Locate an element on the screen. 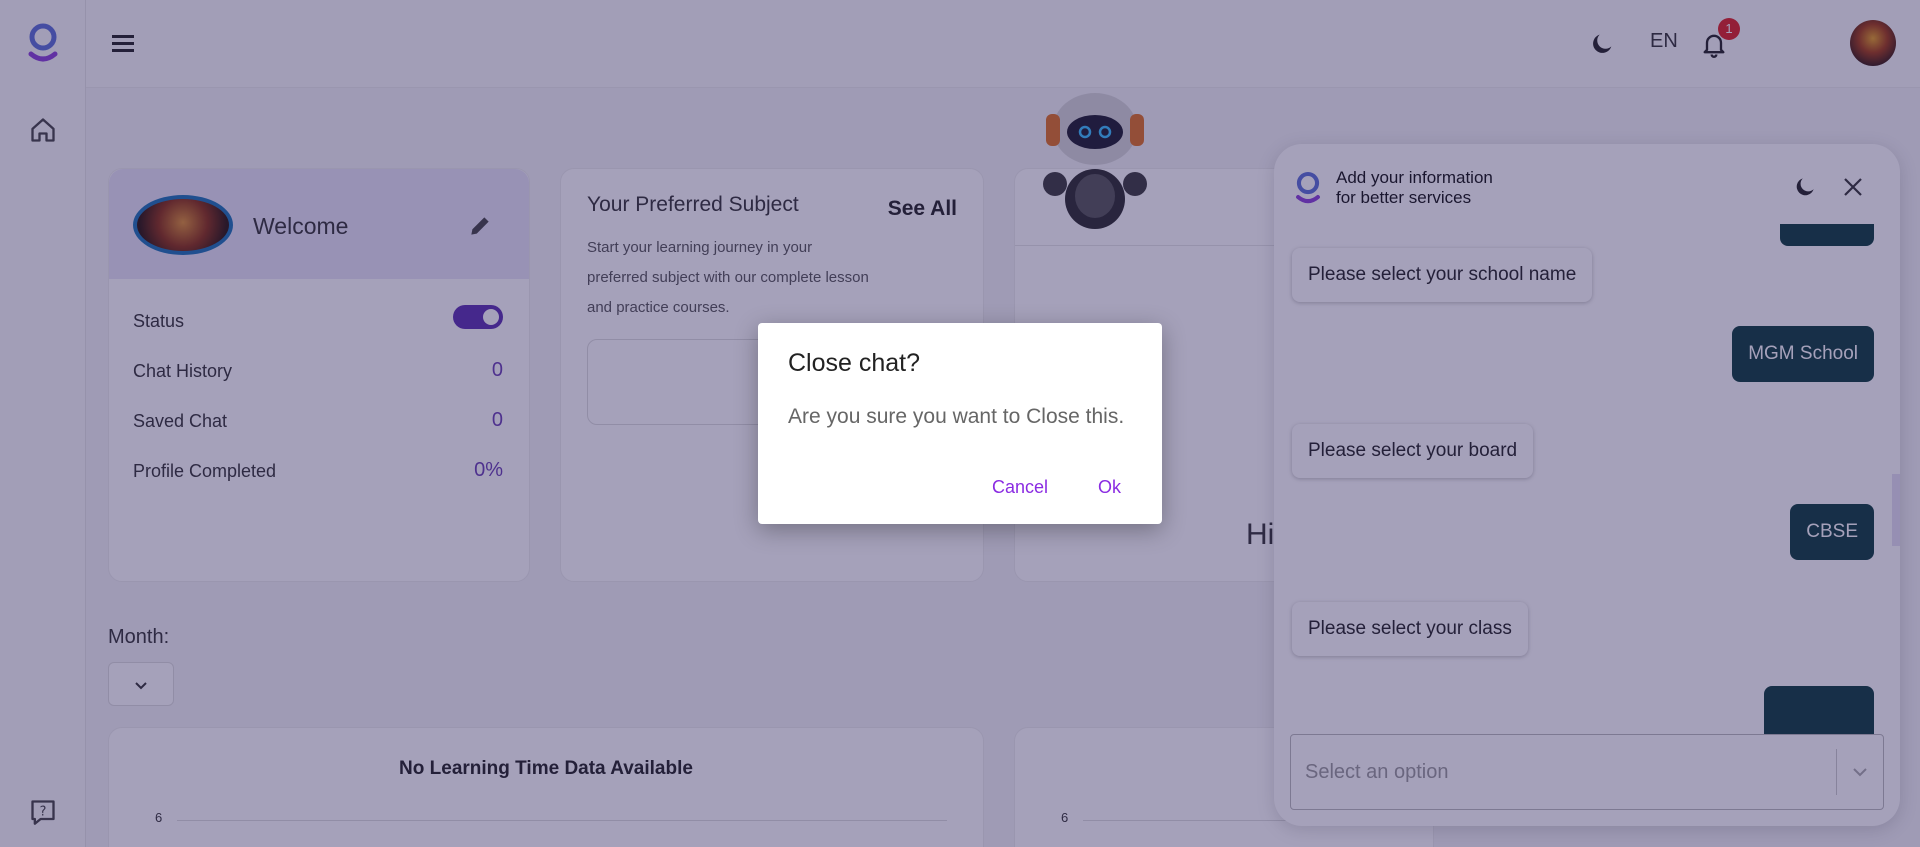 Image resolution: width=1920 pixels, height=847 pixels. ok-button: Ok is located at coordinates (1109, 487).